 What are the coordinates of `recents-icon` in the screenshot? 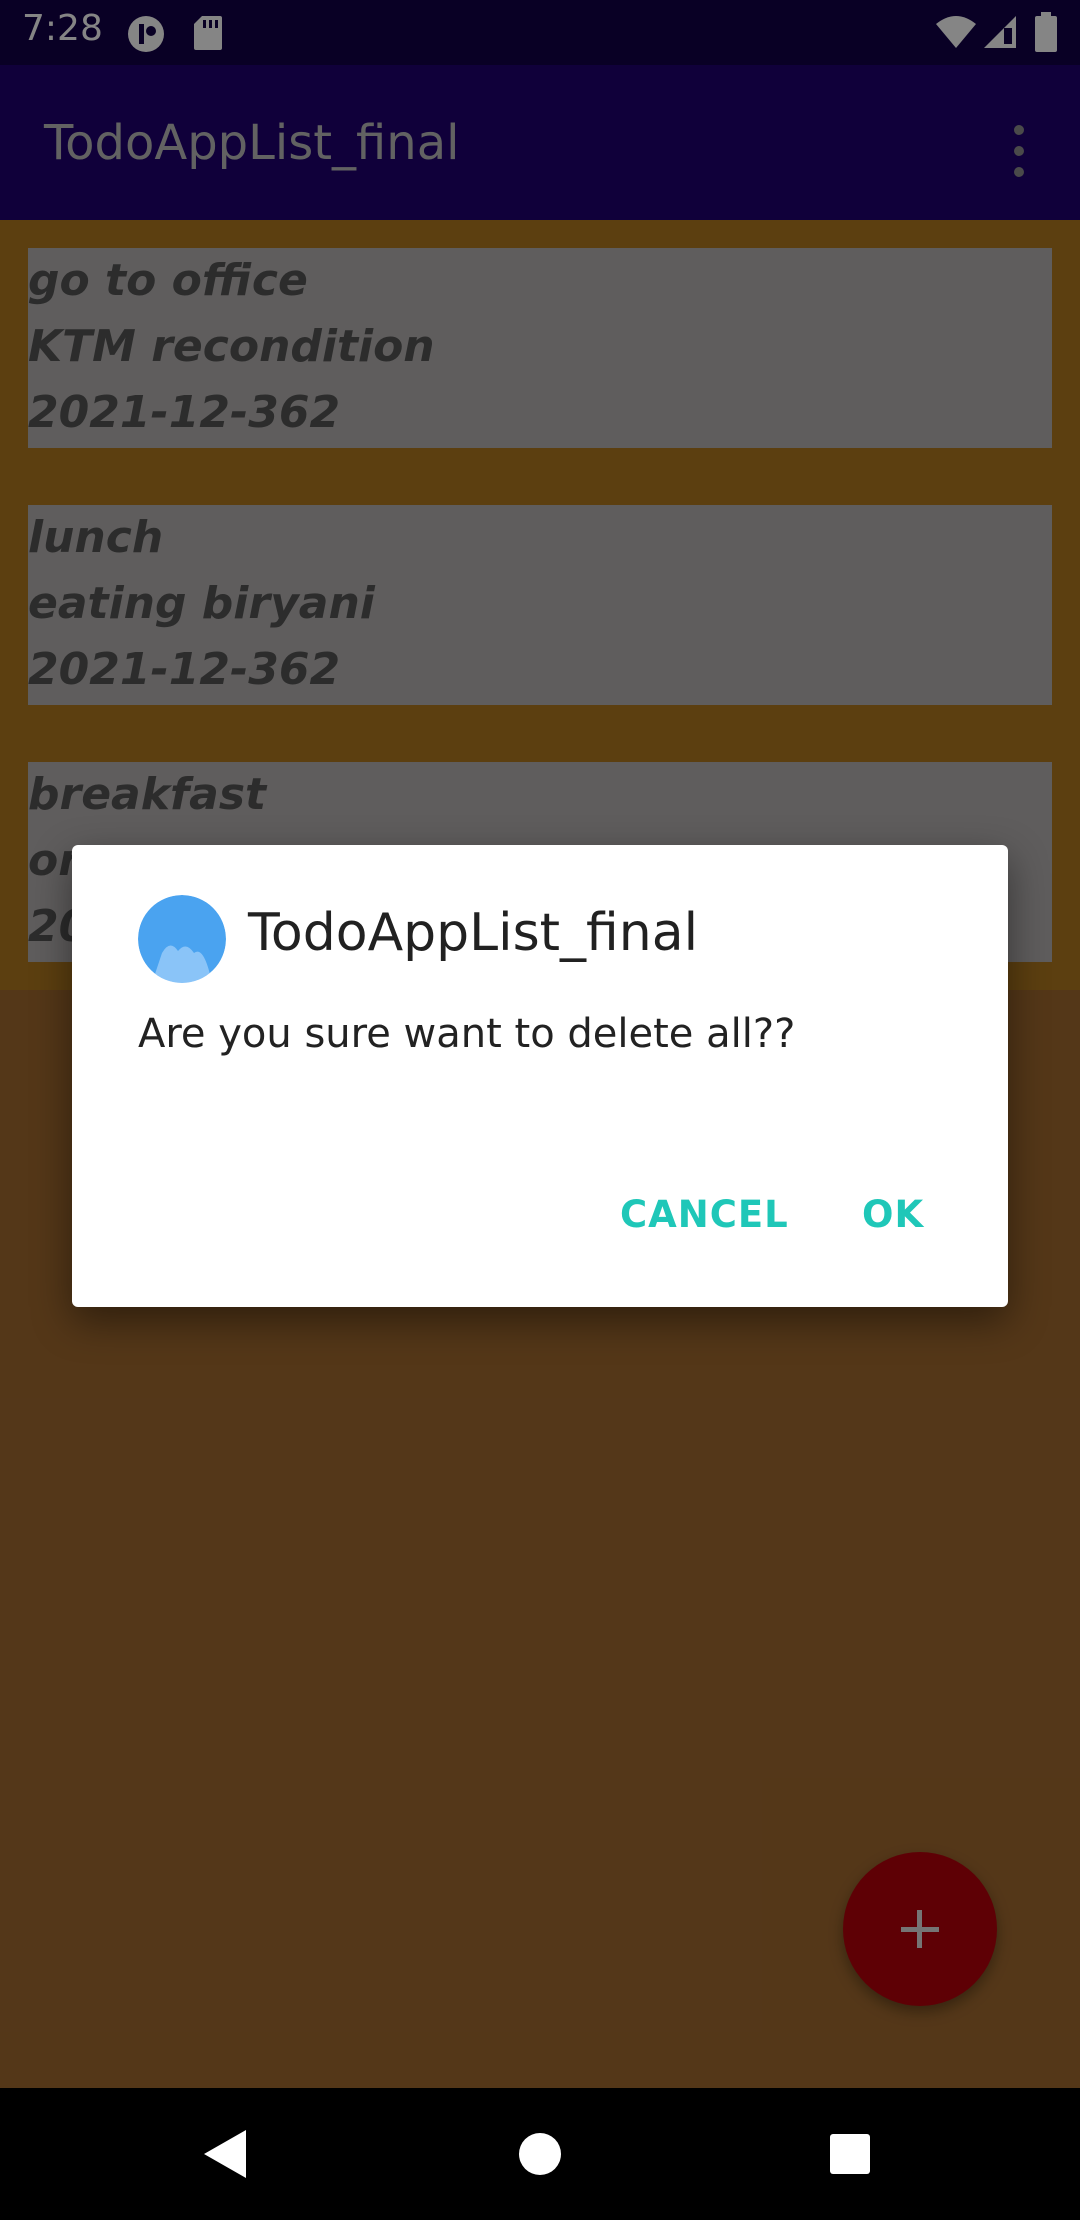 It's located at (850, 2154).